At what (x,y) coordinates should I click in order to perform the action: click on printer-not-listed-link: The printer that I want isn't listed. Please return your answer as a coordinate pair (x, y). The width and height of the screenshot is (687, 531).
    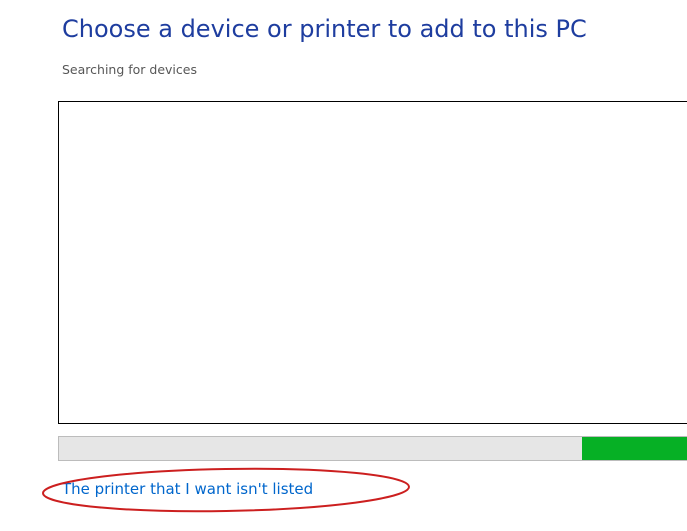
    Looking at the image, I should click on (187, 489).